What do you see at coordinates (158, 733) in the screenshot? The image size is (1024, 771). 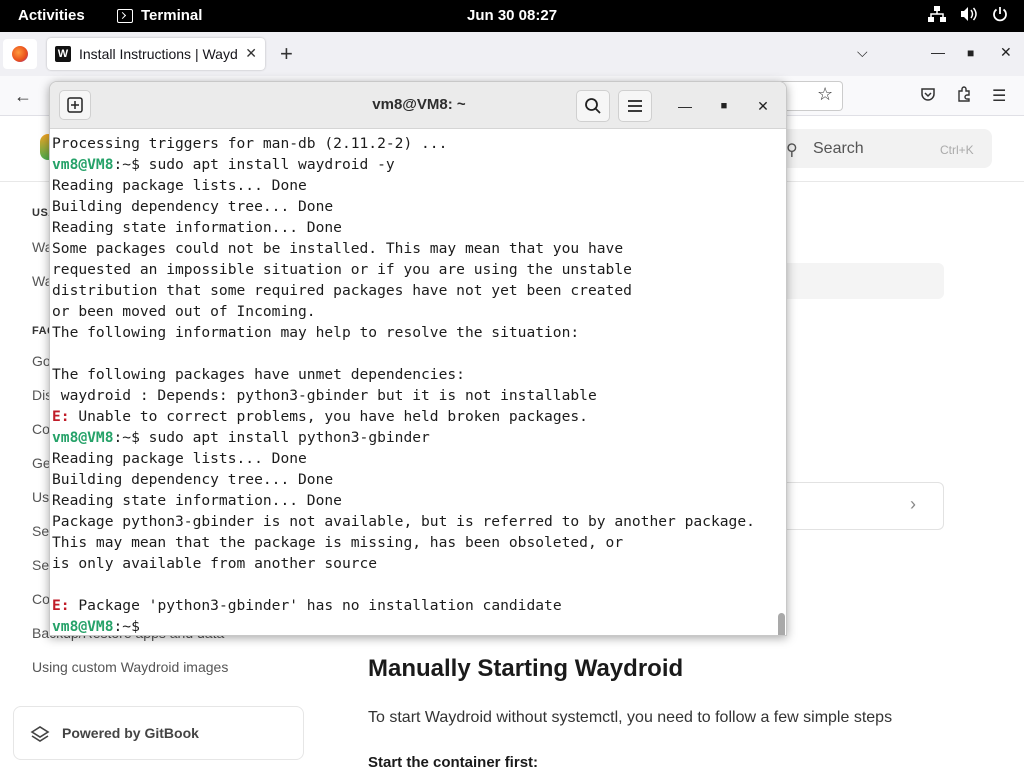 I see `powered-by-gitbook: Powered by GitBook` at bounding box center [158, 733].